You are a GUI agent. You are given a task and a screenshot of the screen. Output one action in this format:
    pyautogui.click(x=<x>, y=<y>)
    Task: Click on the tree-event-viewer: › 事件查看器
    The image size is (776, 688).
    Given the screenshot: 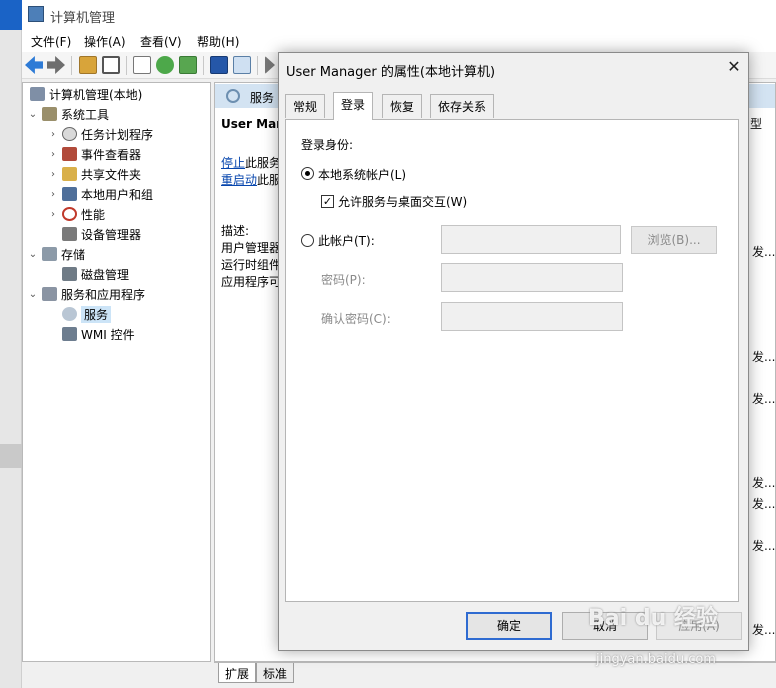 What is the action you would take?
    pyautogui.click(x=94, y=154)
    